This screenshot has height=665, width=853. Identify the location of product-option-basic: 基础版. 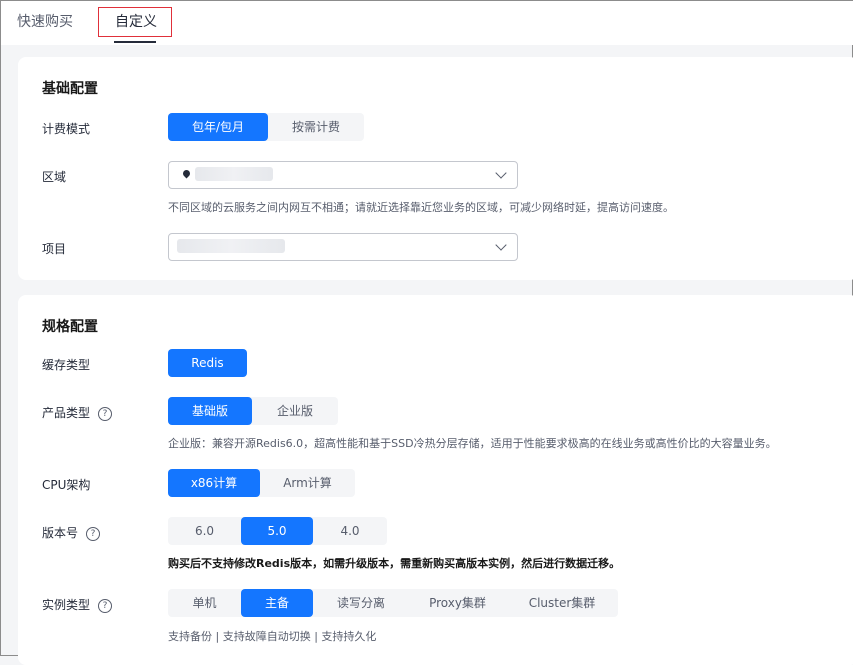
(210, 411).